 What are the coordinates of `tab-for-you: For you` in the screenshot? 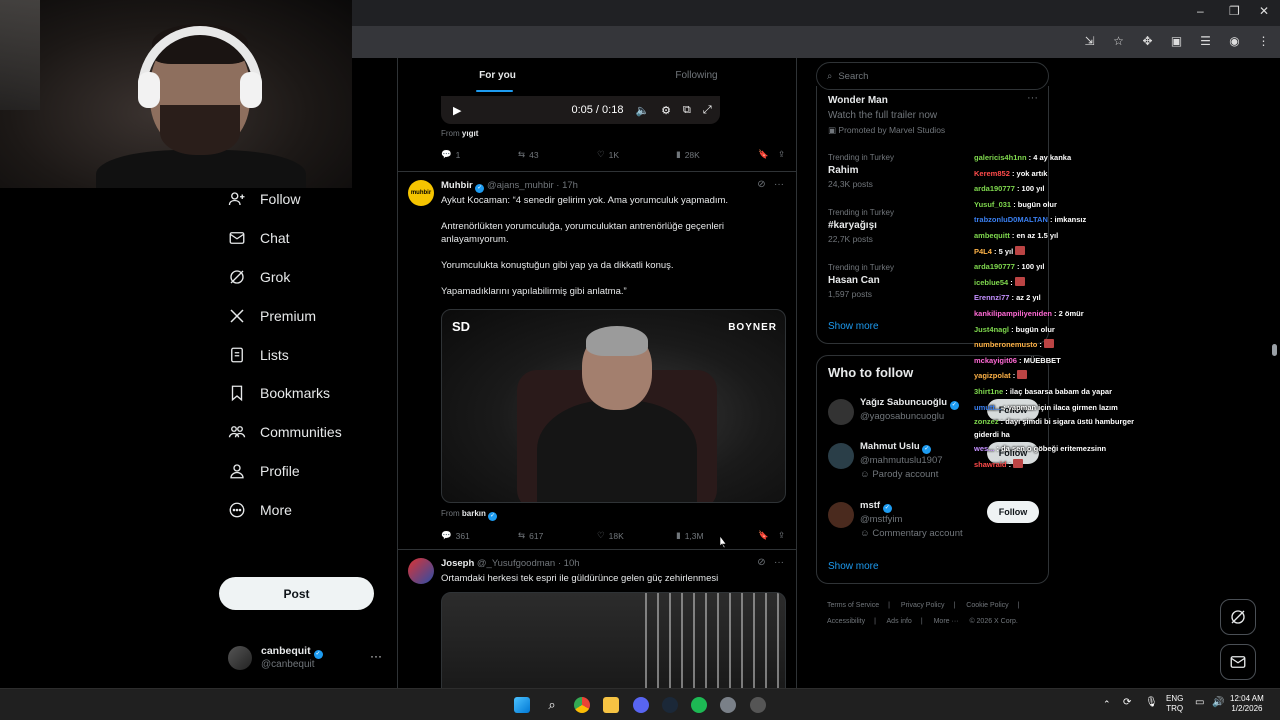 It's located at (497, 75).